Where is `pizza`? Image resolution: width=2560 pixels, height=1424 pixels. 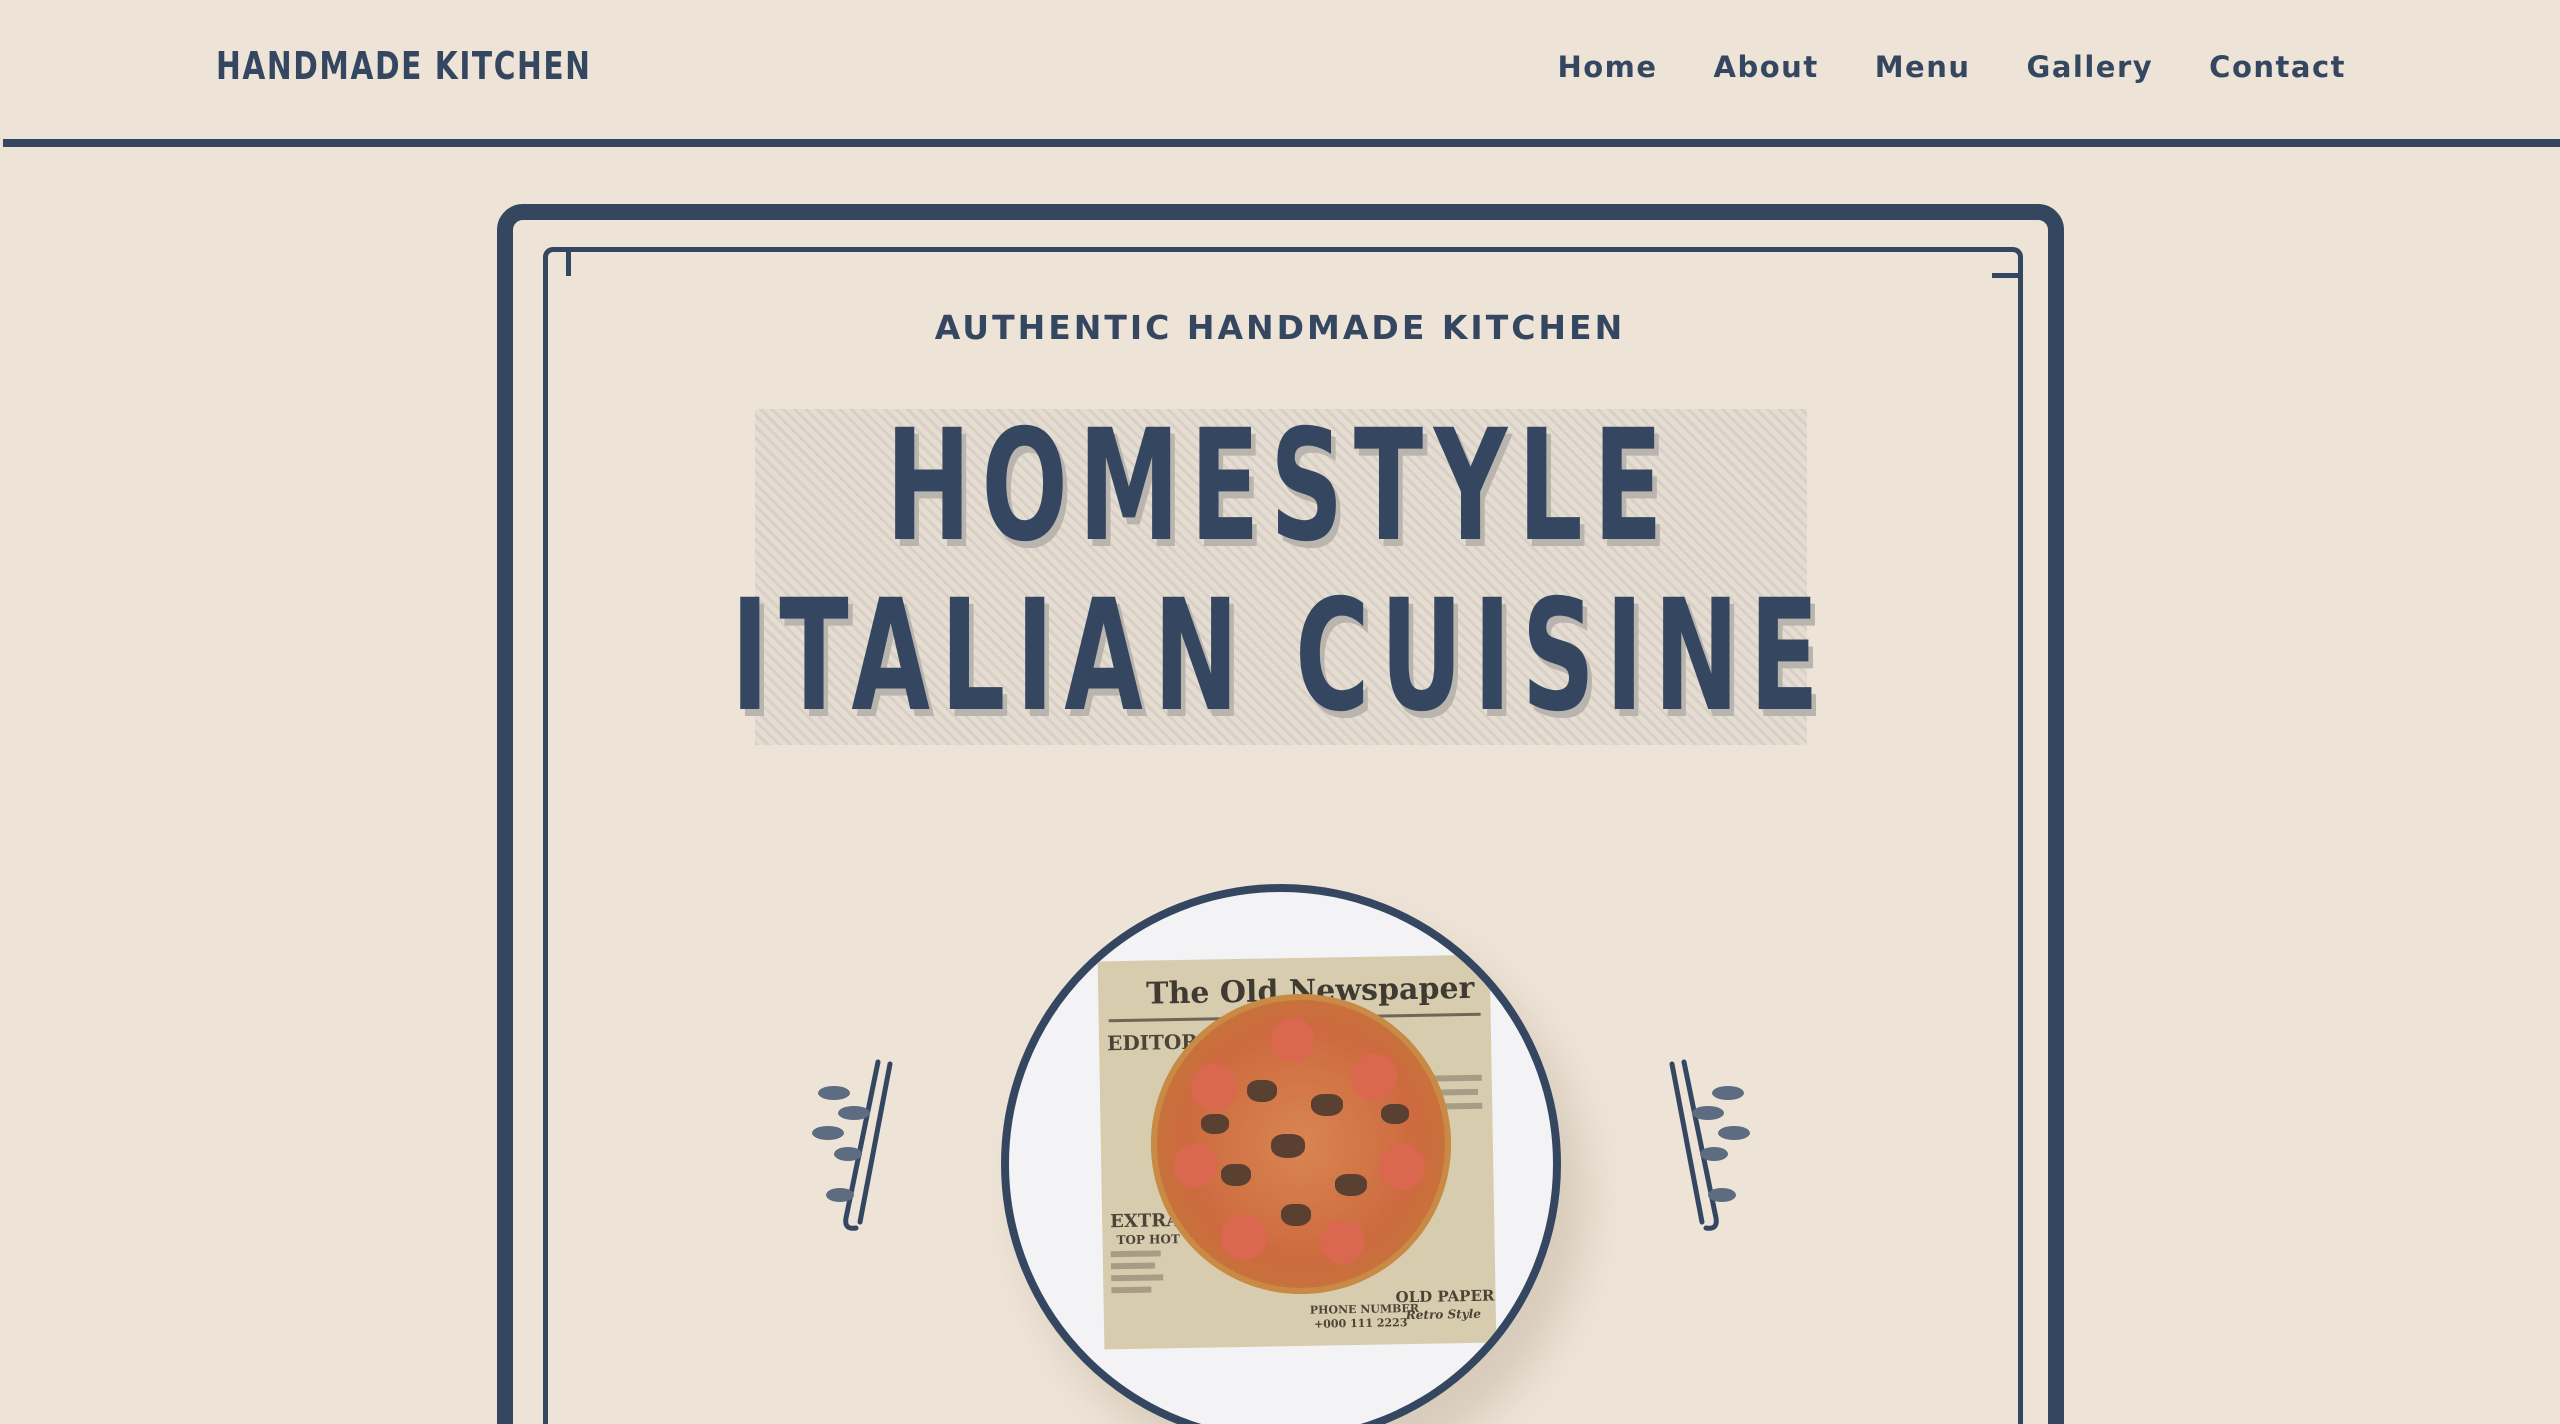
pizza is located at coordinates (1301, 1144).